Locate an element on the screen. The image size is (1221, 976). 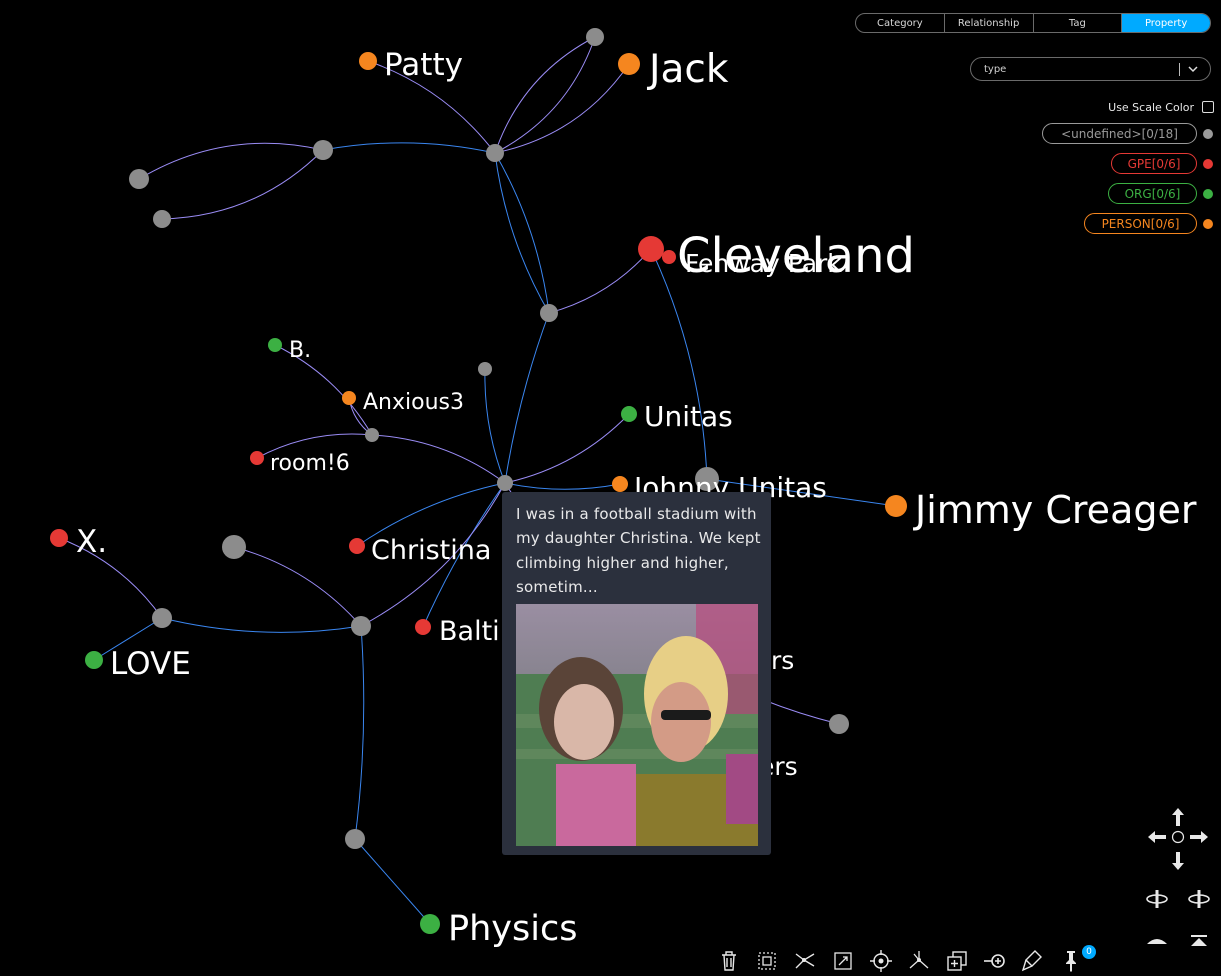
graph-node-g-a is located at coordinates (323, 150).